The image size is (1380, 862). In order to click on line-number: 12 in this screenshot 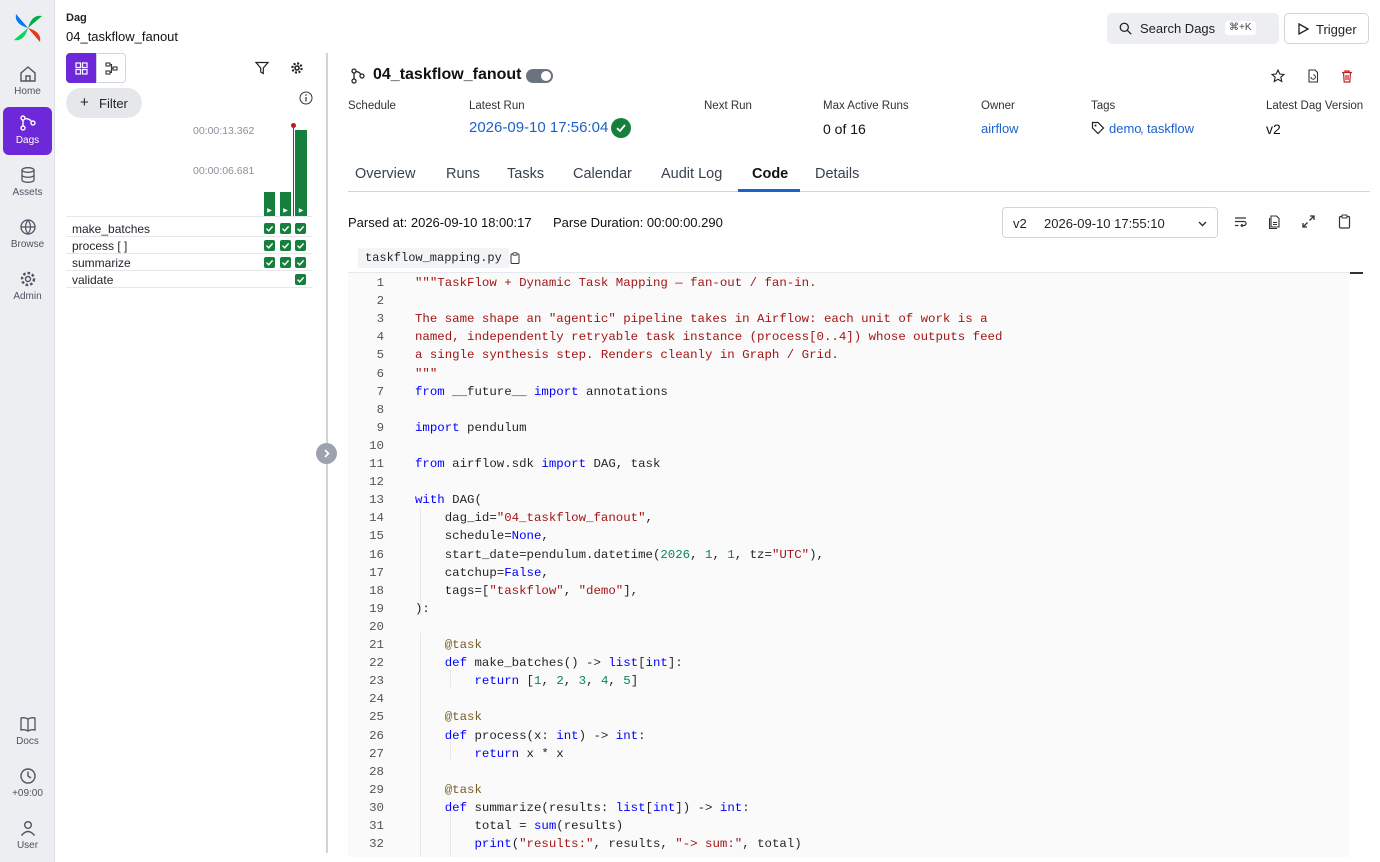, I will do `click(376, 482)`.